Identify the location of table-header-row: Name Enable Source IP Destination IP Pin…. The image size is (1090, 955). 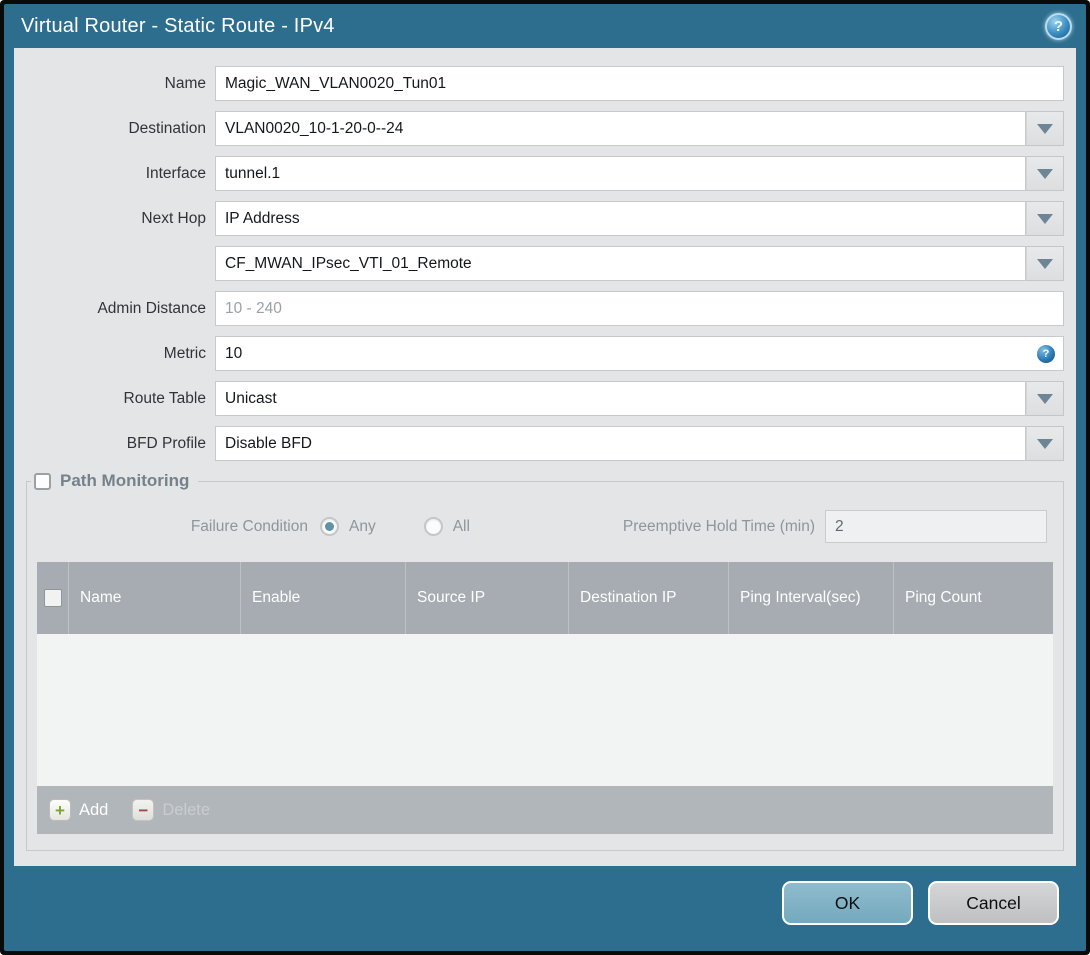
(545, 598).